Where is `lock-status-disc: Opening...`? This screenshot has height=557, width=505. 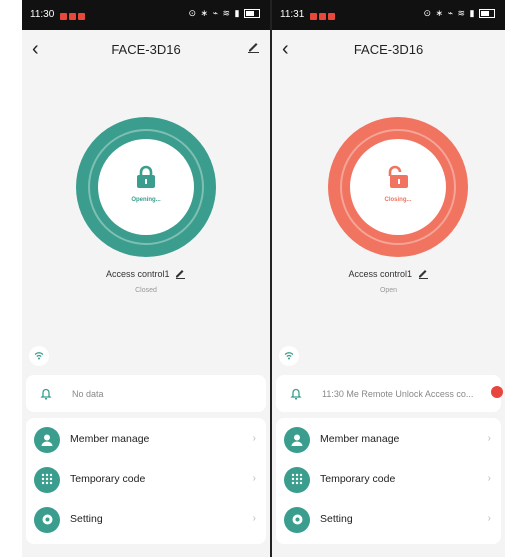
lock-status-disc: Opening... is located at coordinates (146, 187).